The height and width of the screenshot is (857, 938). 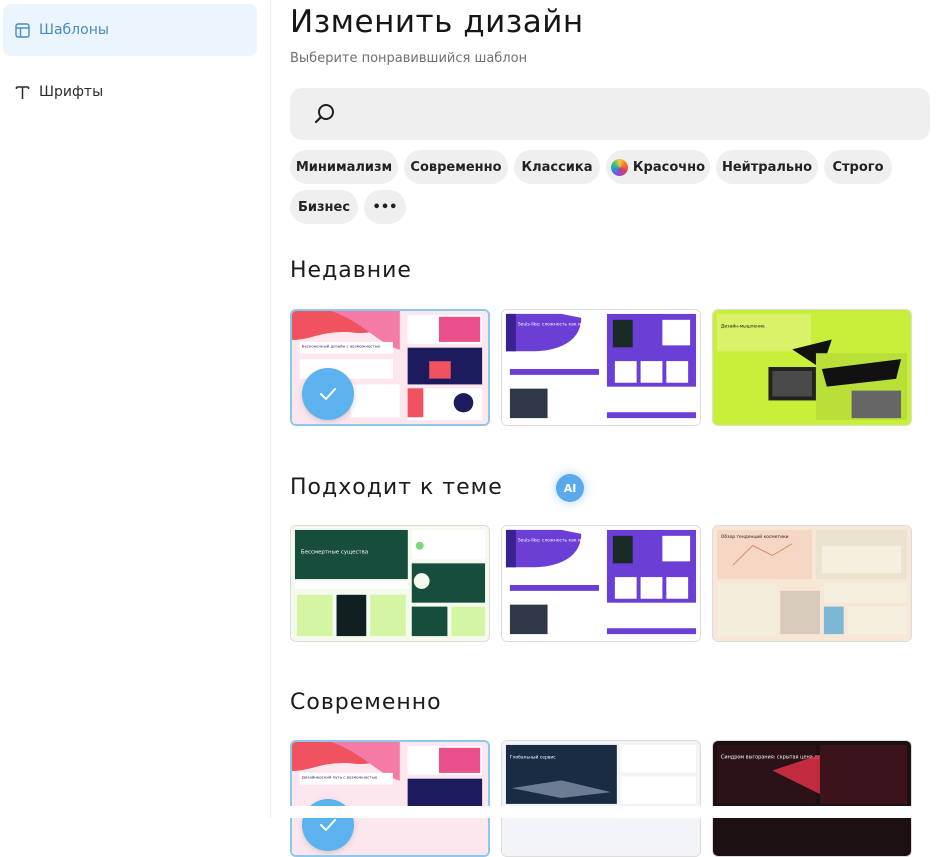 I want to click on template-preview-text: Глобальный сервис, so click(x=533, y=757).